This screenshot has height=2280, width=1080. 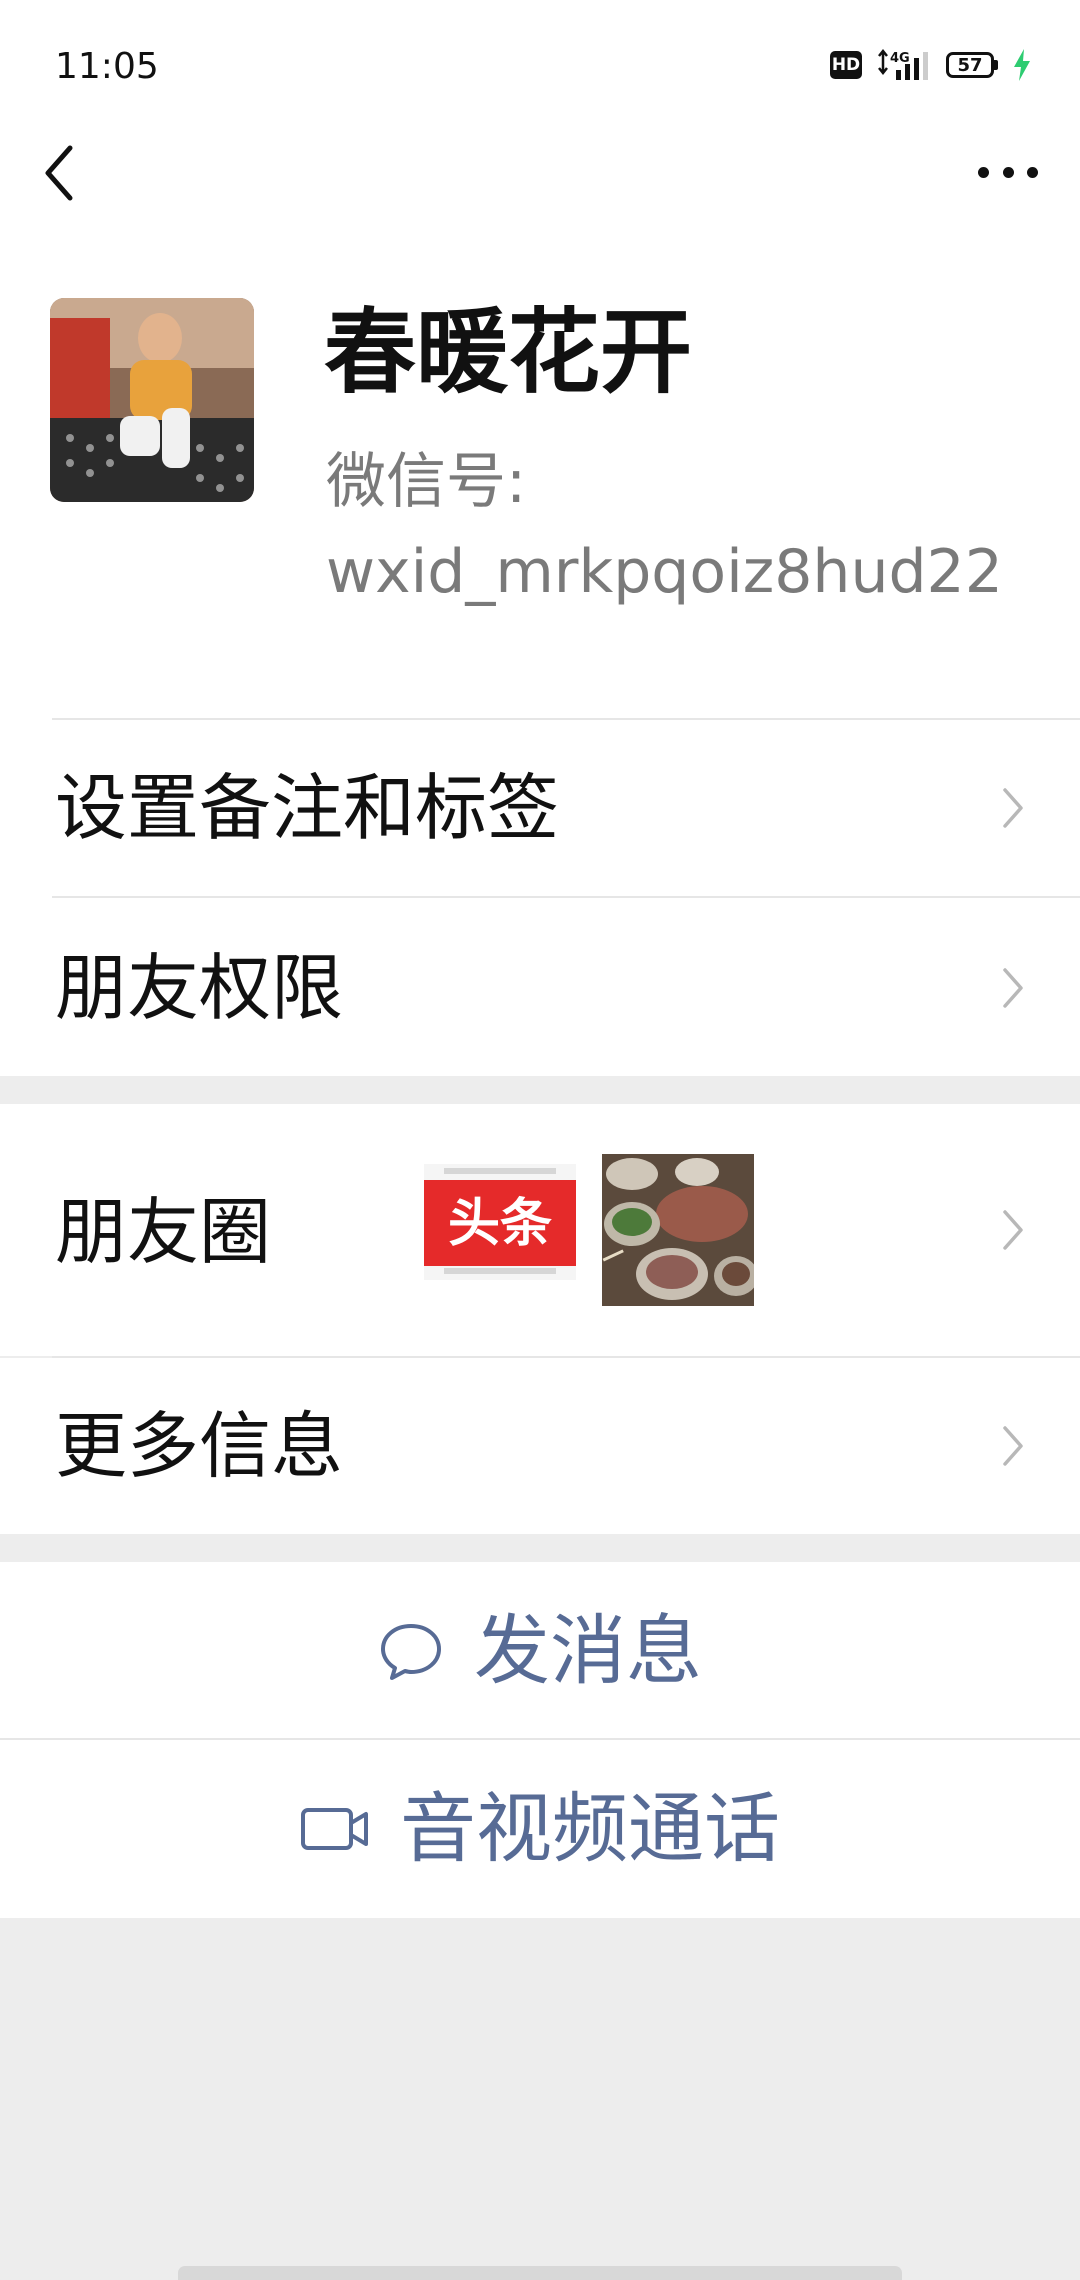 I want to click on more-dots-icon, so click(x=983, y=172).